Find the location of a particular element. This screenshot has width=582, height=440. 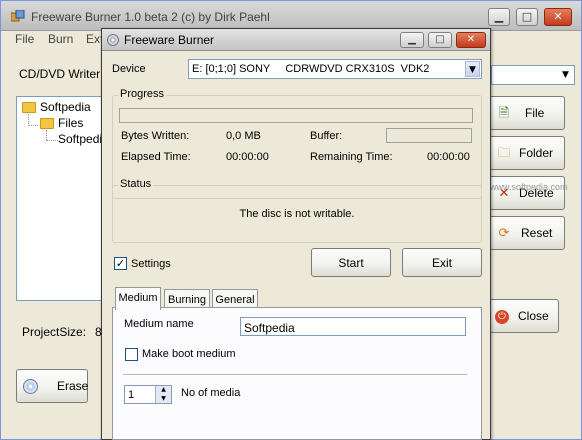

separator is located at coordinates (295, 374).